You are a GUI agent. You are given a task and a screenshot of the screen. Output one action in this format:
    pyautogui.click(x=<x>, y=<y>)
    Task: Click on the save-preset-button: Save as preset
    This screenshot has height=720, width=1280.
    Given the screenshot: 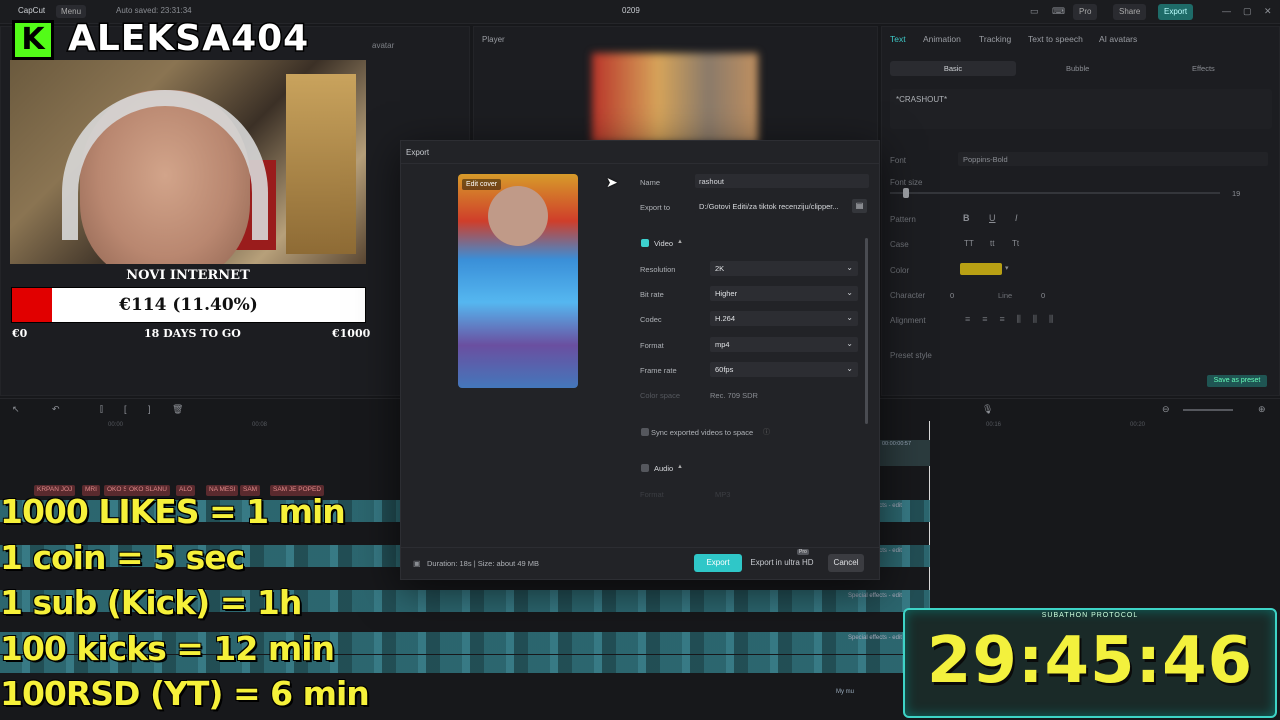 What is the action you would take?
    pyautogui.click(x=1237, y=381)
    